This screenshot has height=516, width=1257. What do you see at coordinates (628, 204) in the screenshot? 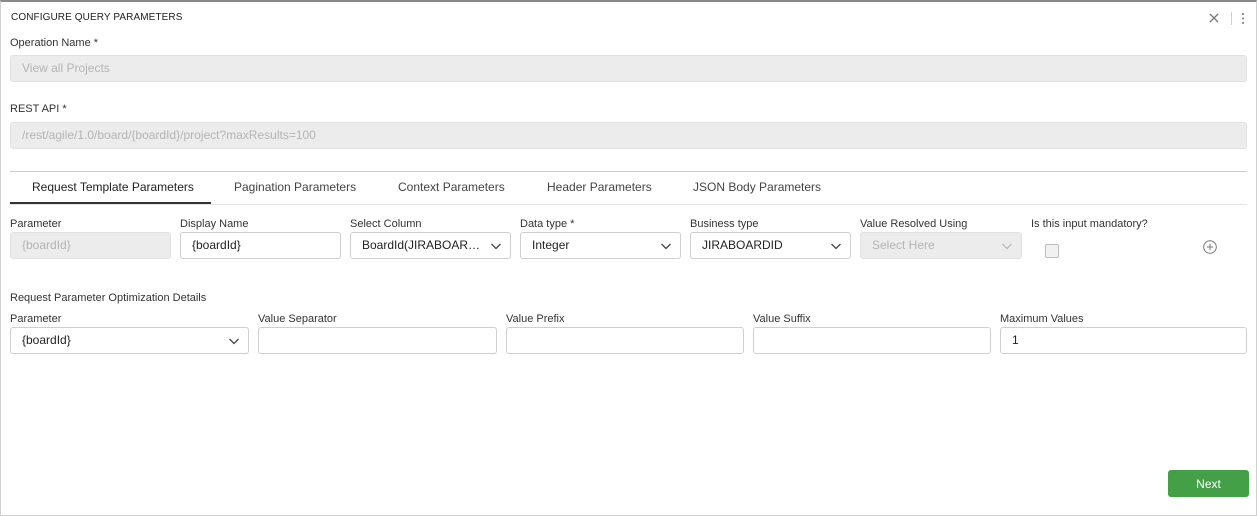
I see `tab-bar-border` at bounding box center [628, 204].